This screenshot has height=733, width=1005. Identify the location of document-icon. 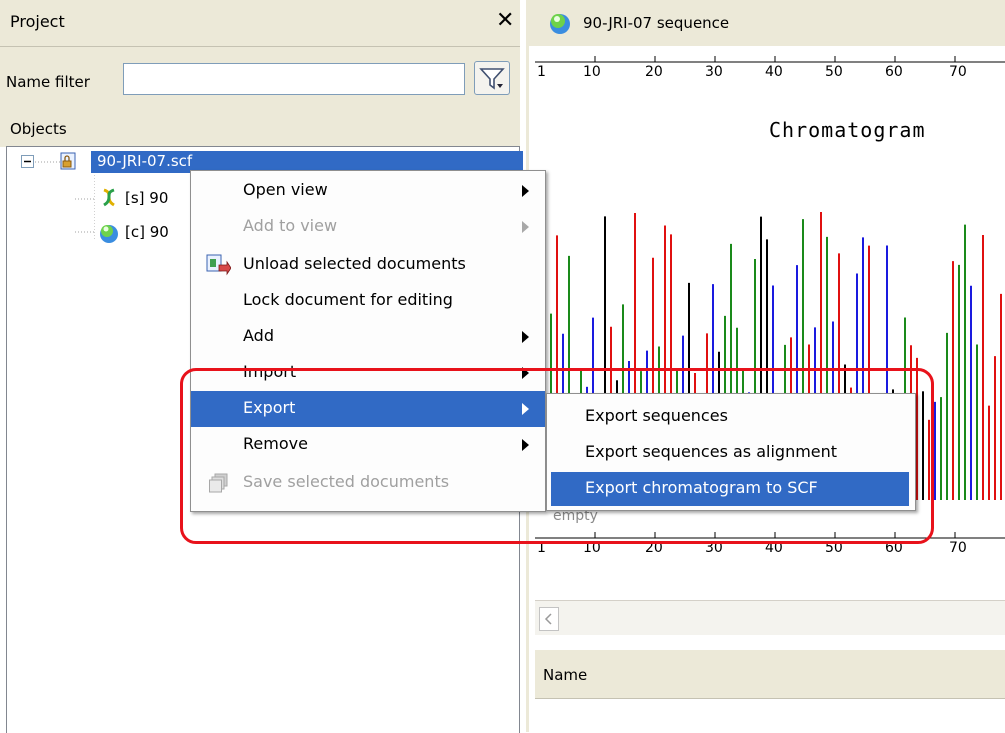
(68, 161).